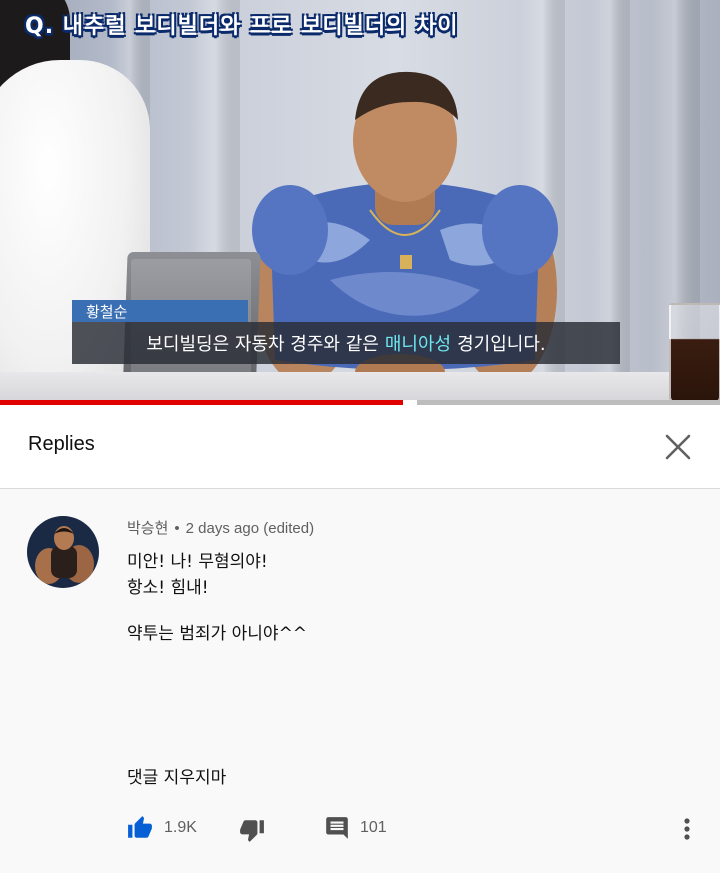 The width and height of the screenshot is (720, 873). I want to click on comment-author: 박승현, so click(147, 528).